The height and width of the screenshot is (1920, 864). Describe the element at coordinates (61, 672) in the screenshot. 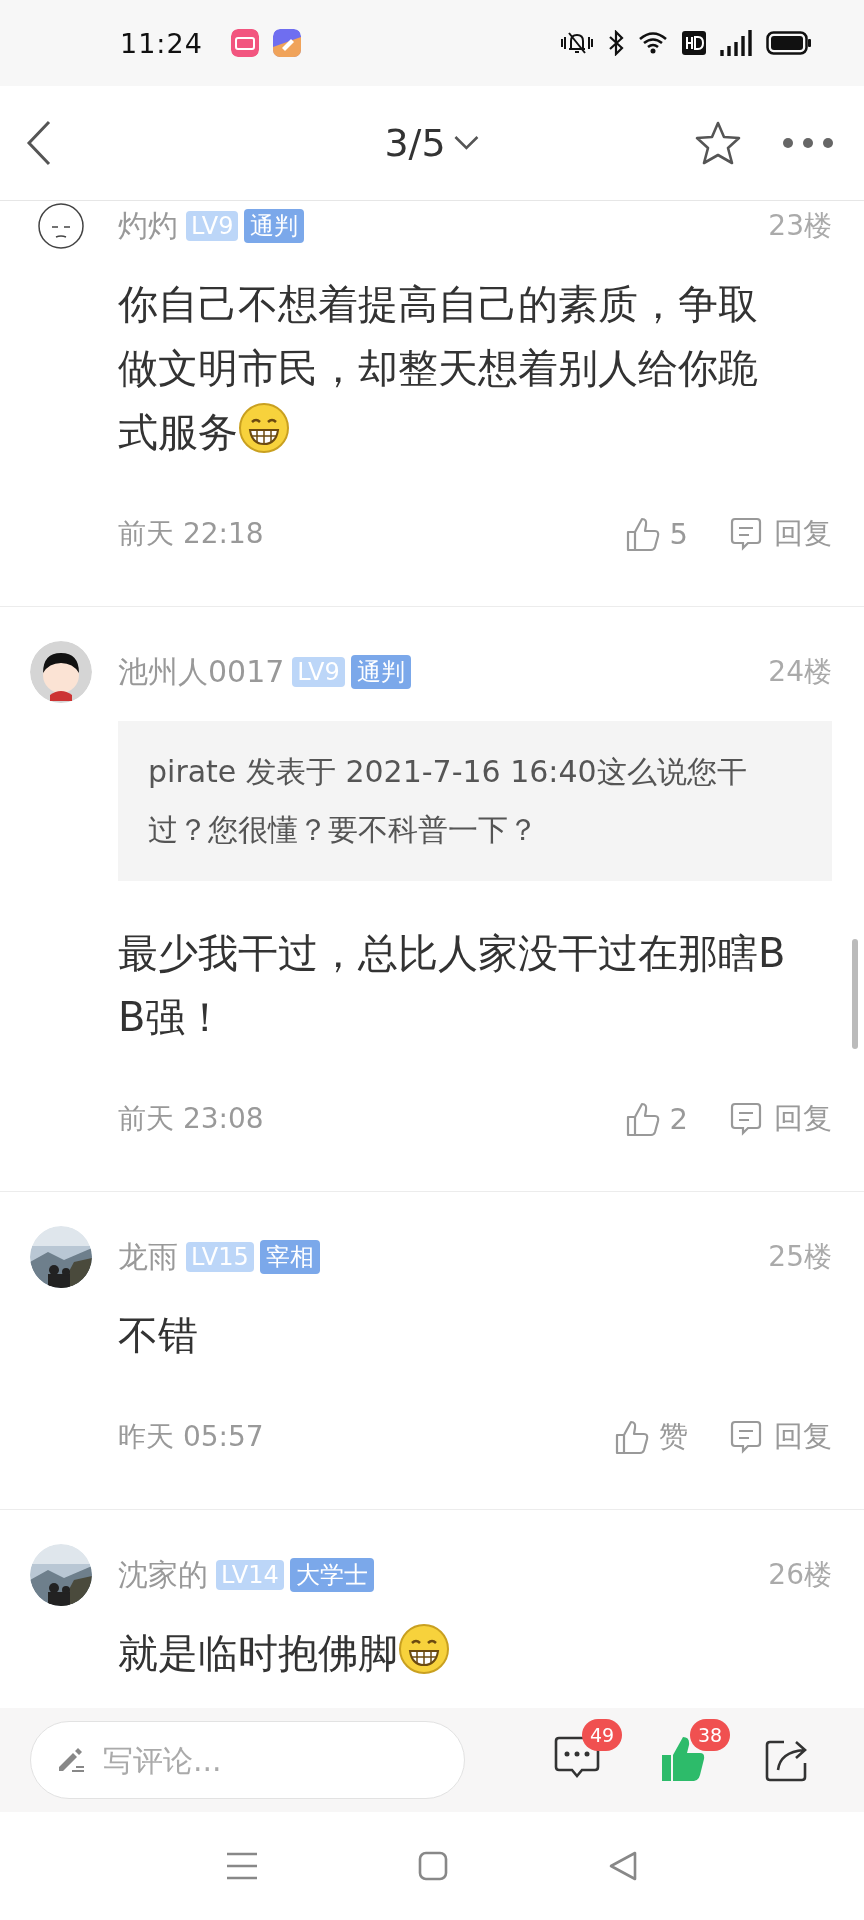

I see `avatar-icon` at that location.